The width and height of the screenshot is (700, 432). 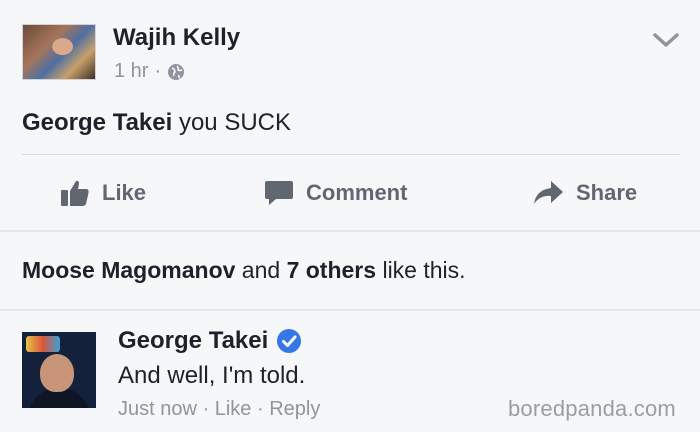 I want to click on like-button: Like, so click(x=103, y=193).